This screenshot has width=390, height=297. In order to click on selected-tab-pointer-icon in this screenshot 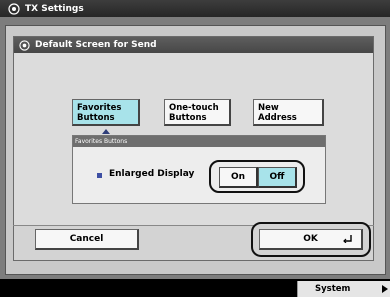, I will do `click(106, 131)`.